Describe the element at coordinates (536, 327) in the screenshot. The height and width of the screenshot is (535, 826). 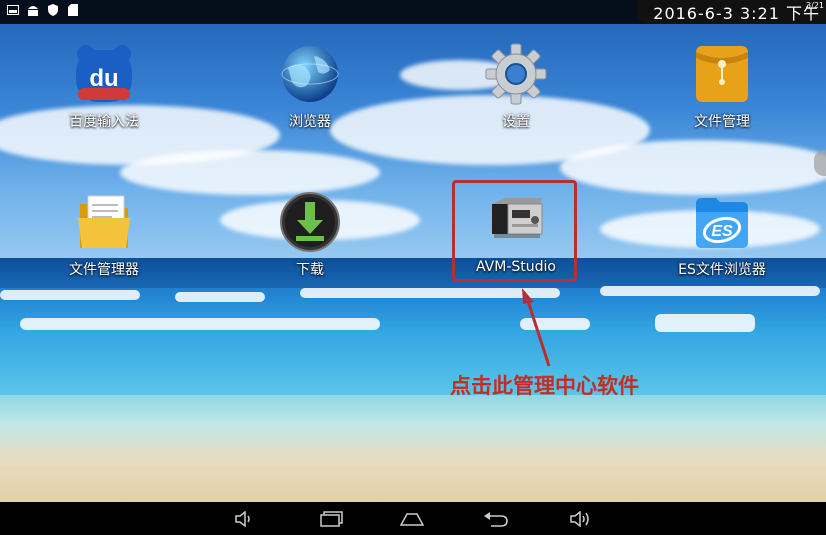
I see `annotation-arrow` at that location.